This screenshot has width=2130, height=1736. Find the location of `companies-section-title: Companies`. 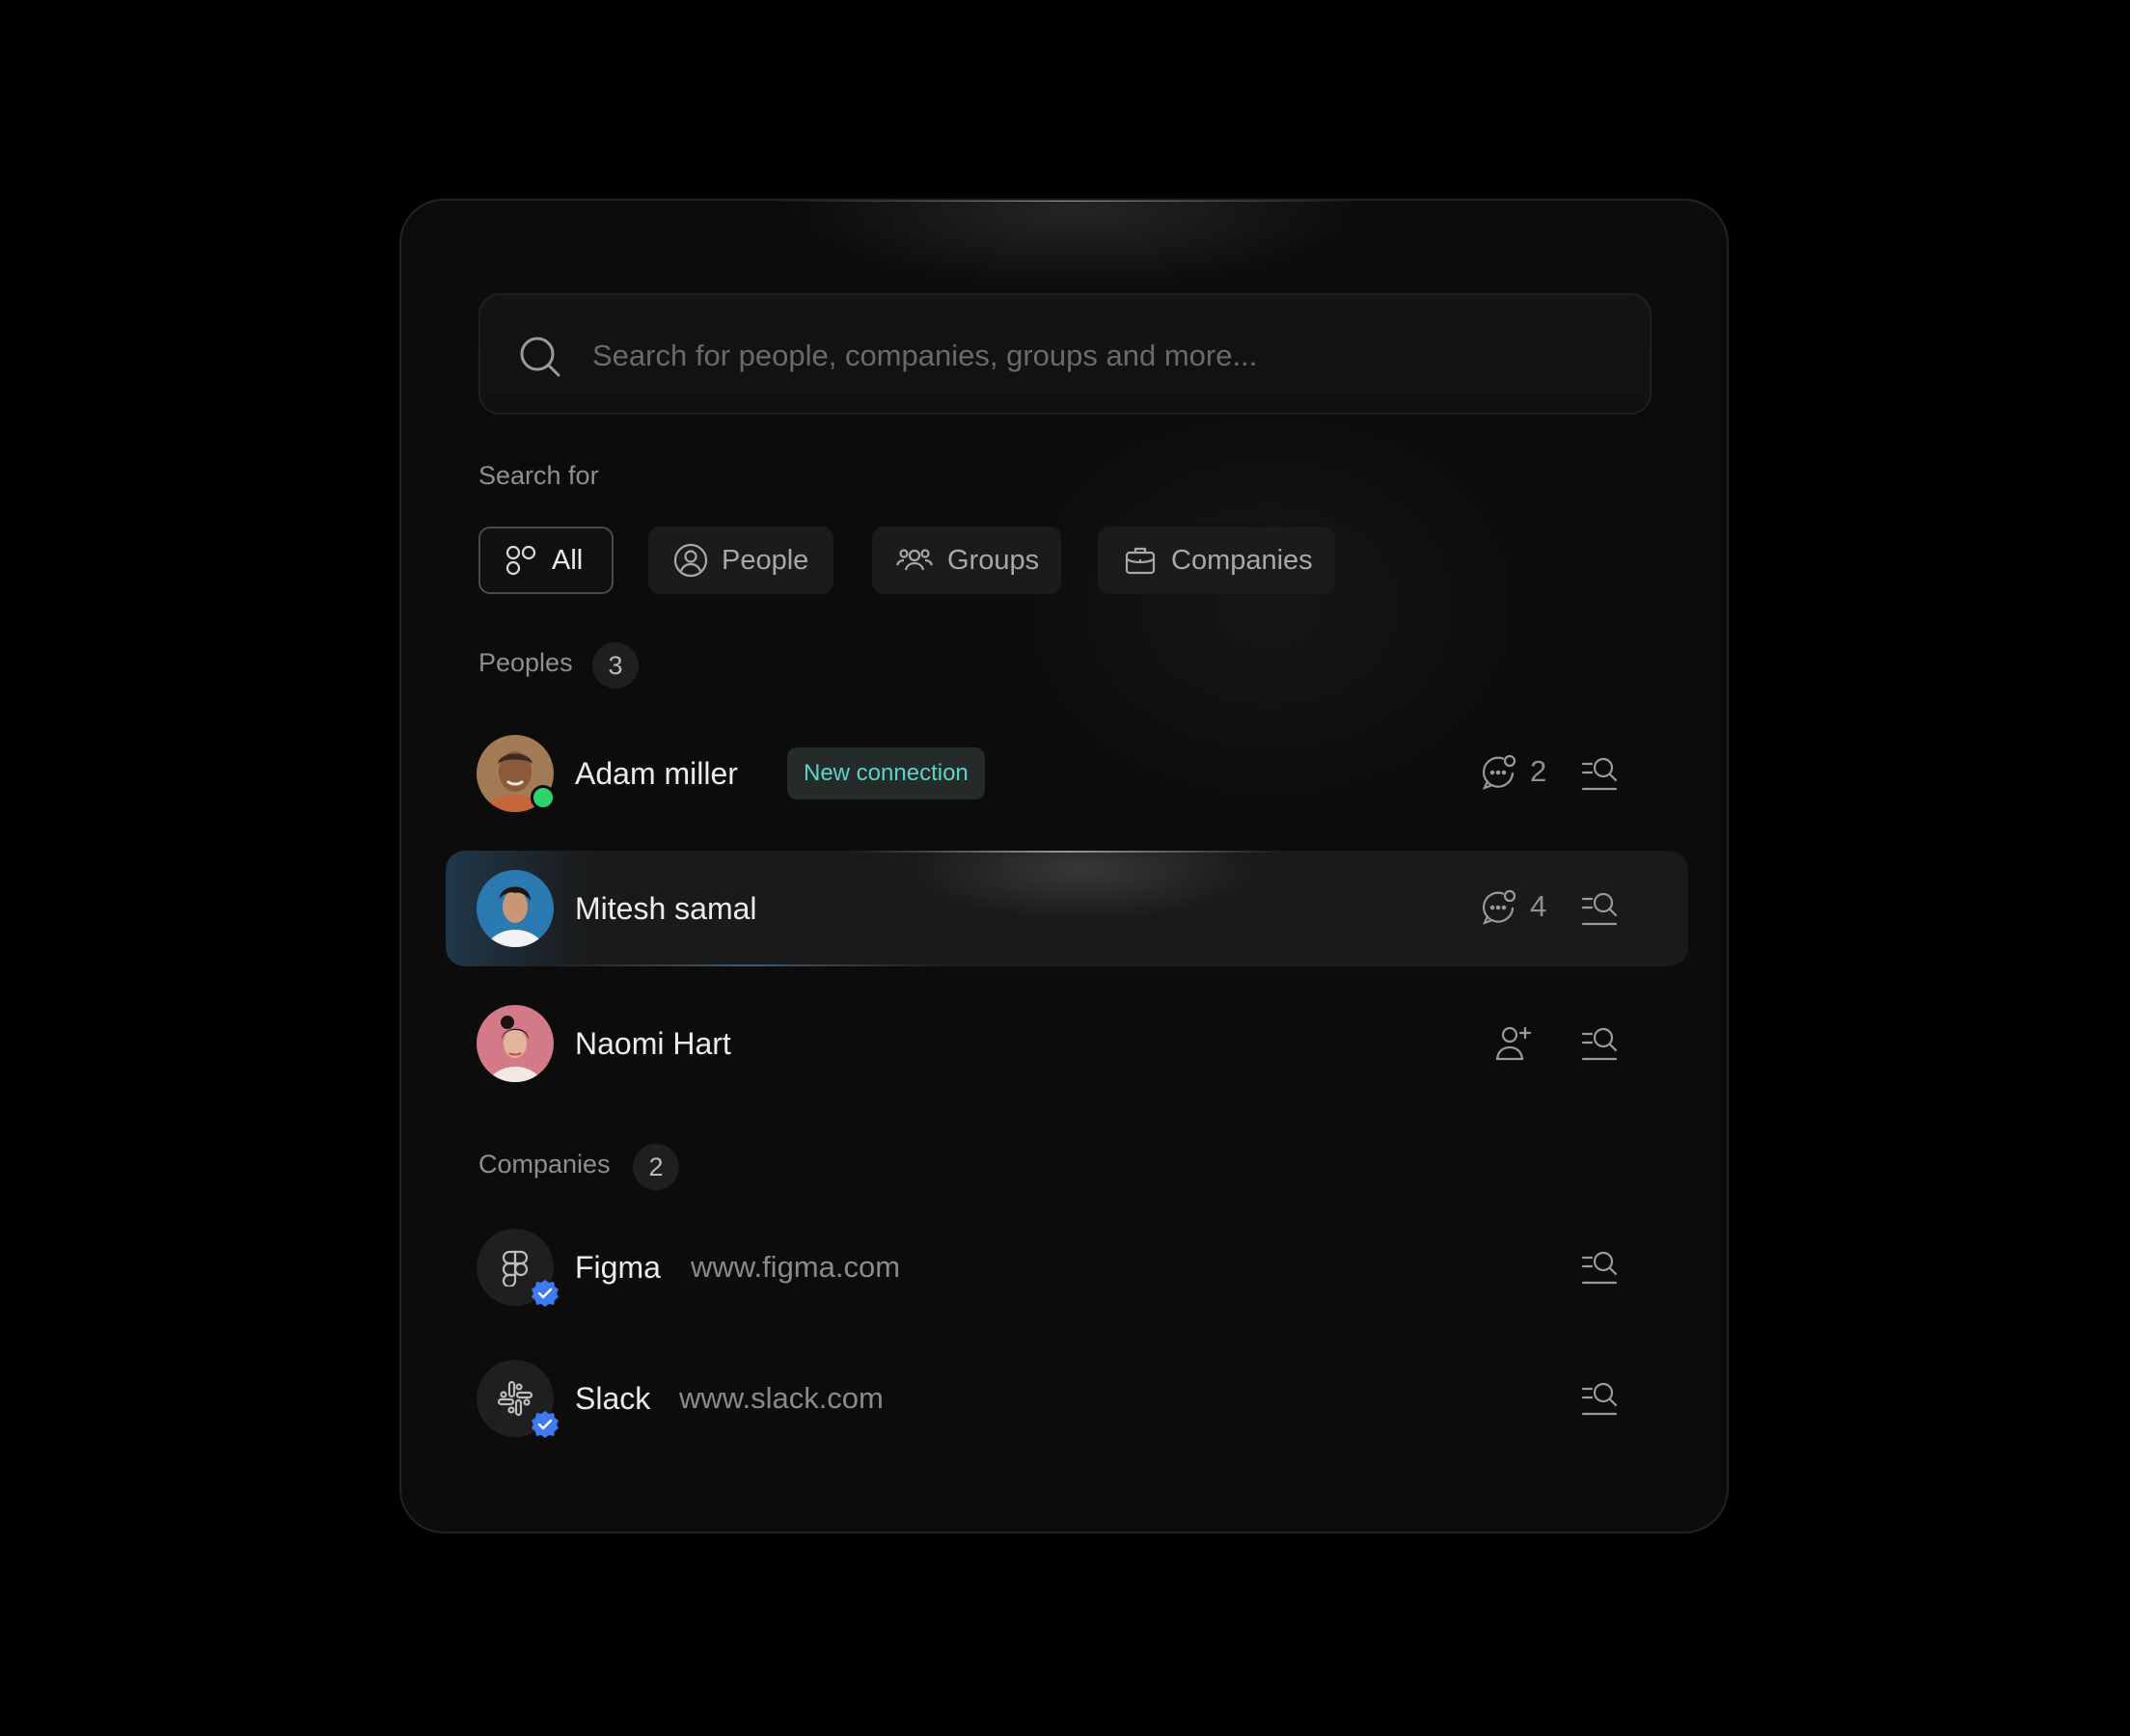

companies-section-title: Companies is located at coordinates (544, 1164).